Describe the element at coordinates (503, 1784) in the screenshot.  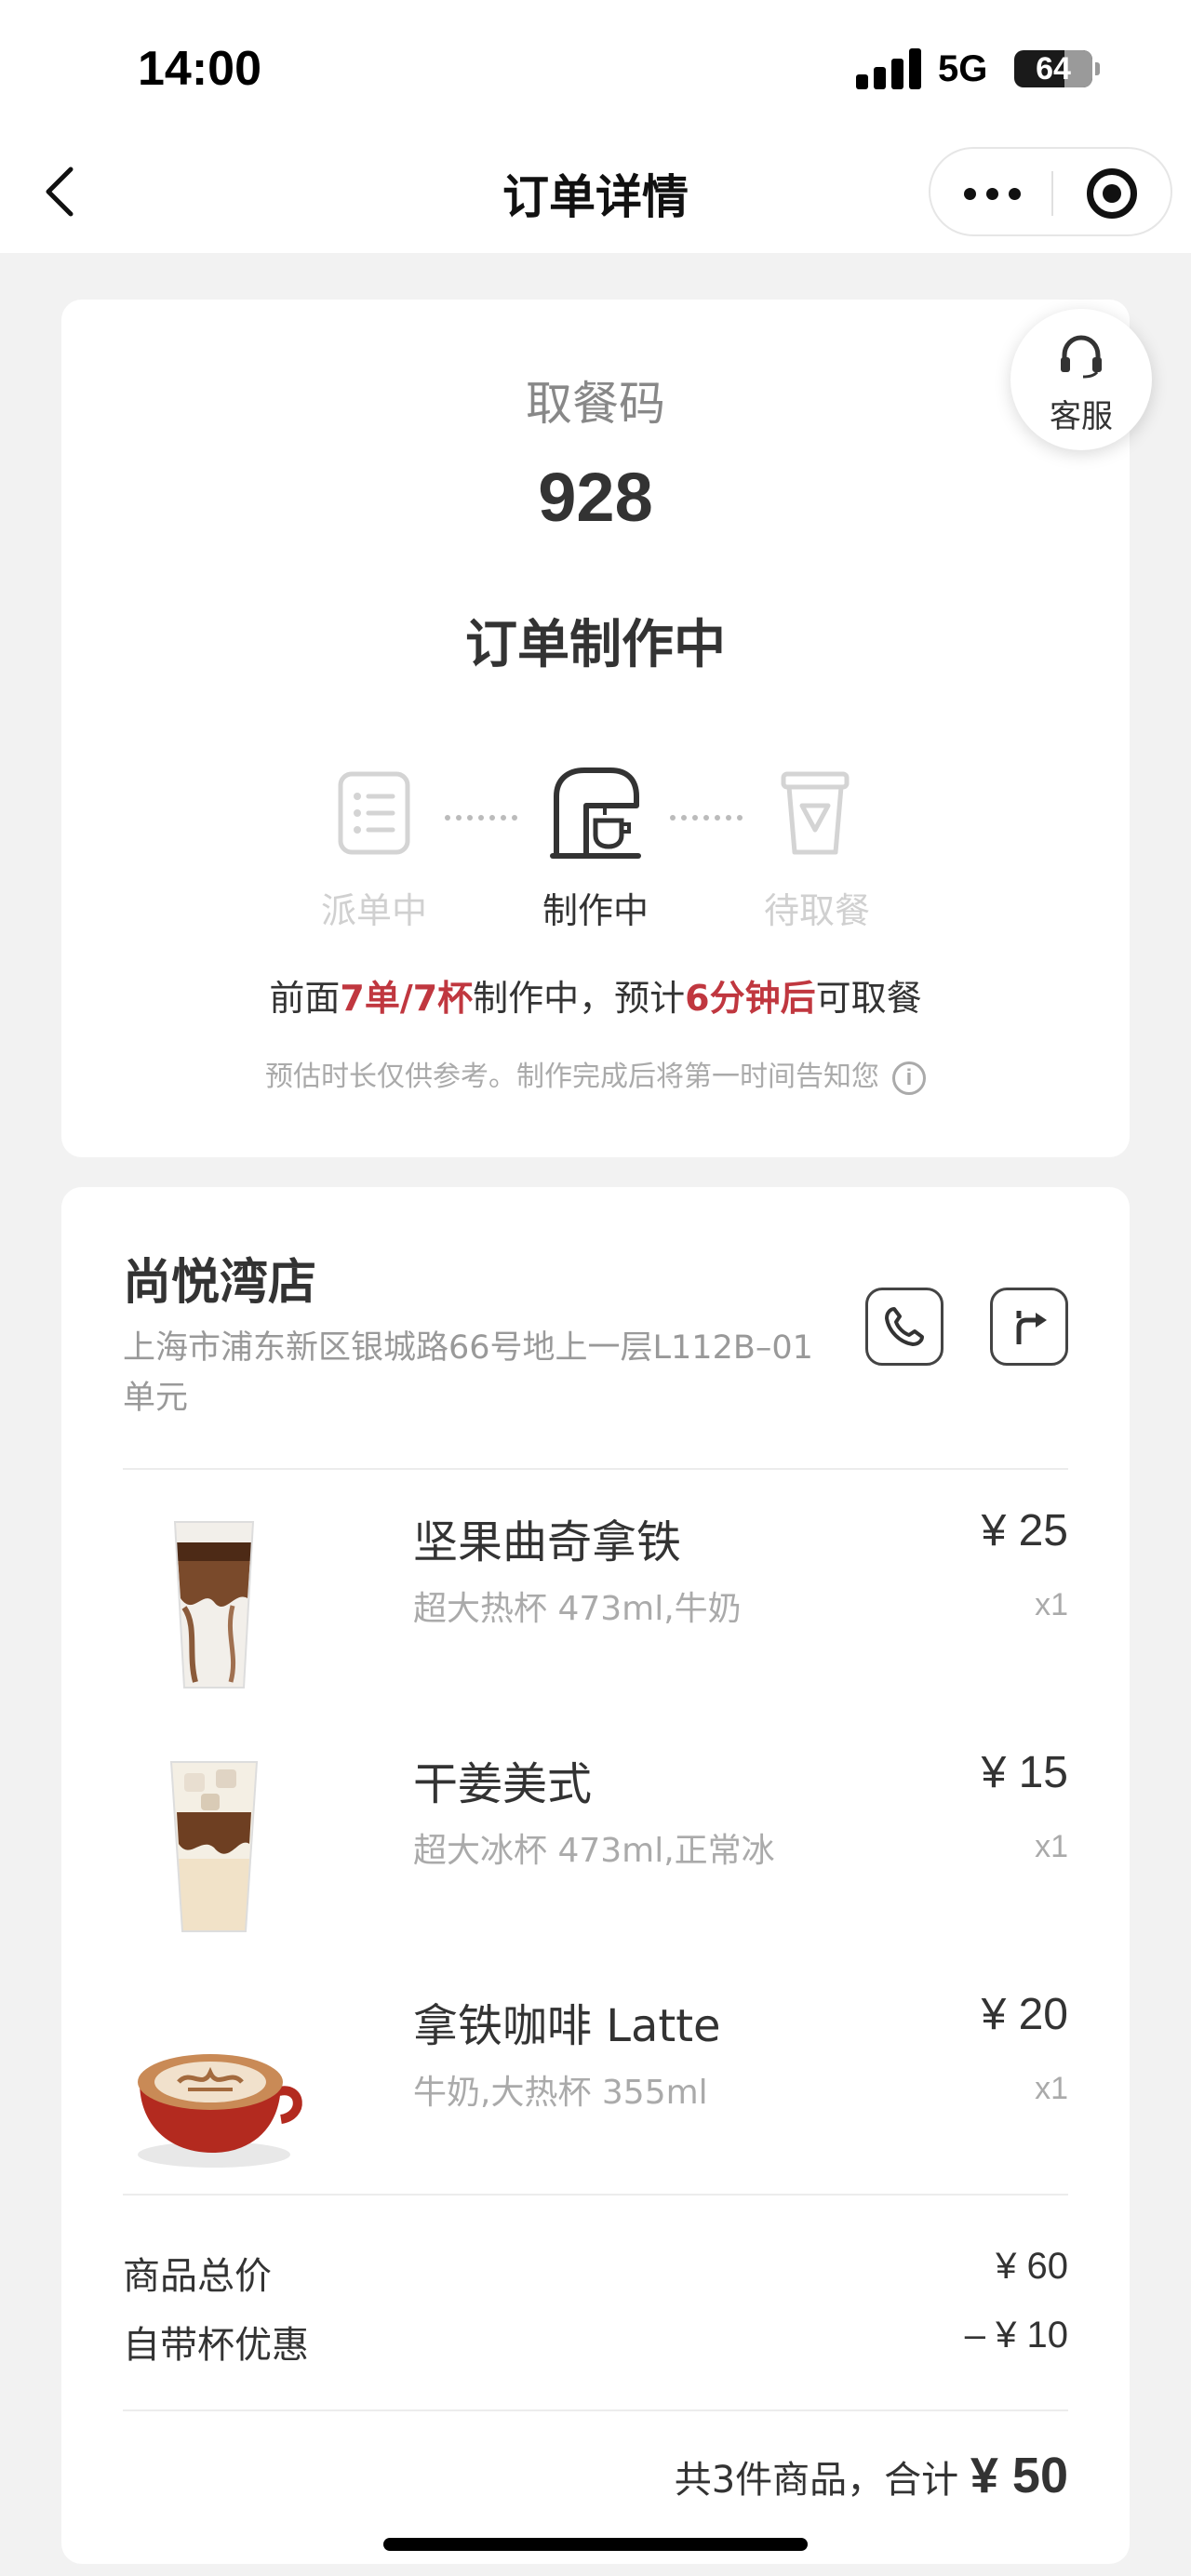
I see `item-name: 干姜美式` at that location.